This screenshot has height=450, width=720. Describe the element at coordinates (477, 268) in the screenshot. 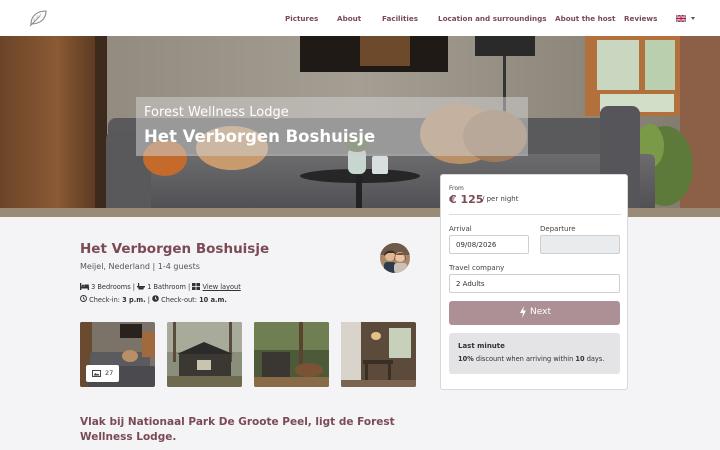

I see `travel-company-label: Travel company` at that location.